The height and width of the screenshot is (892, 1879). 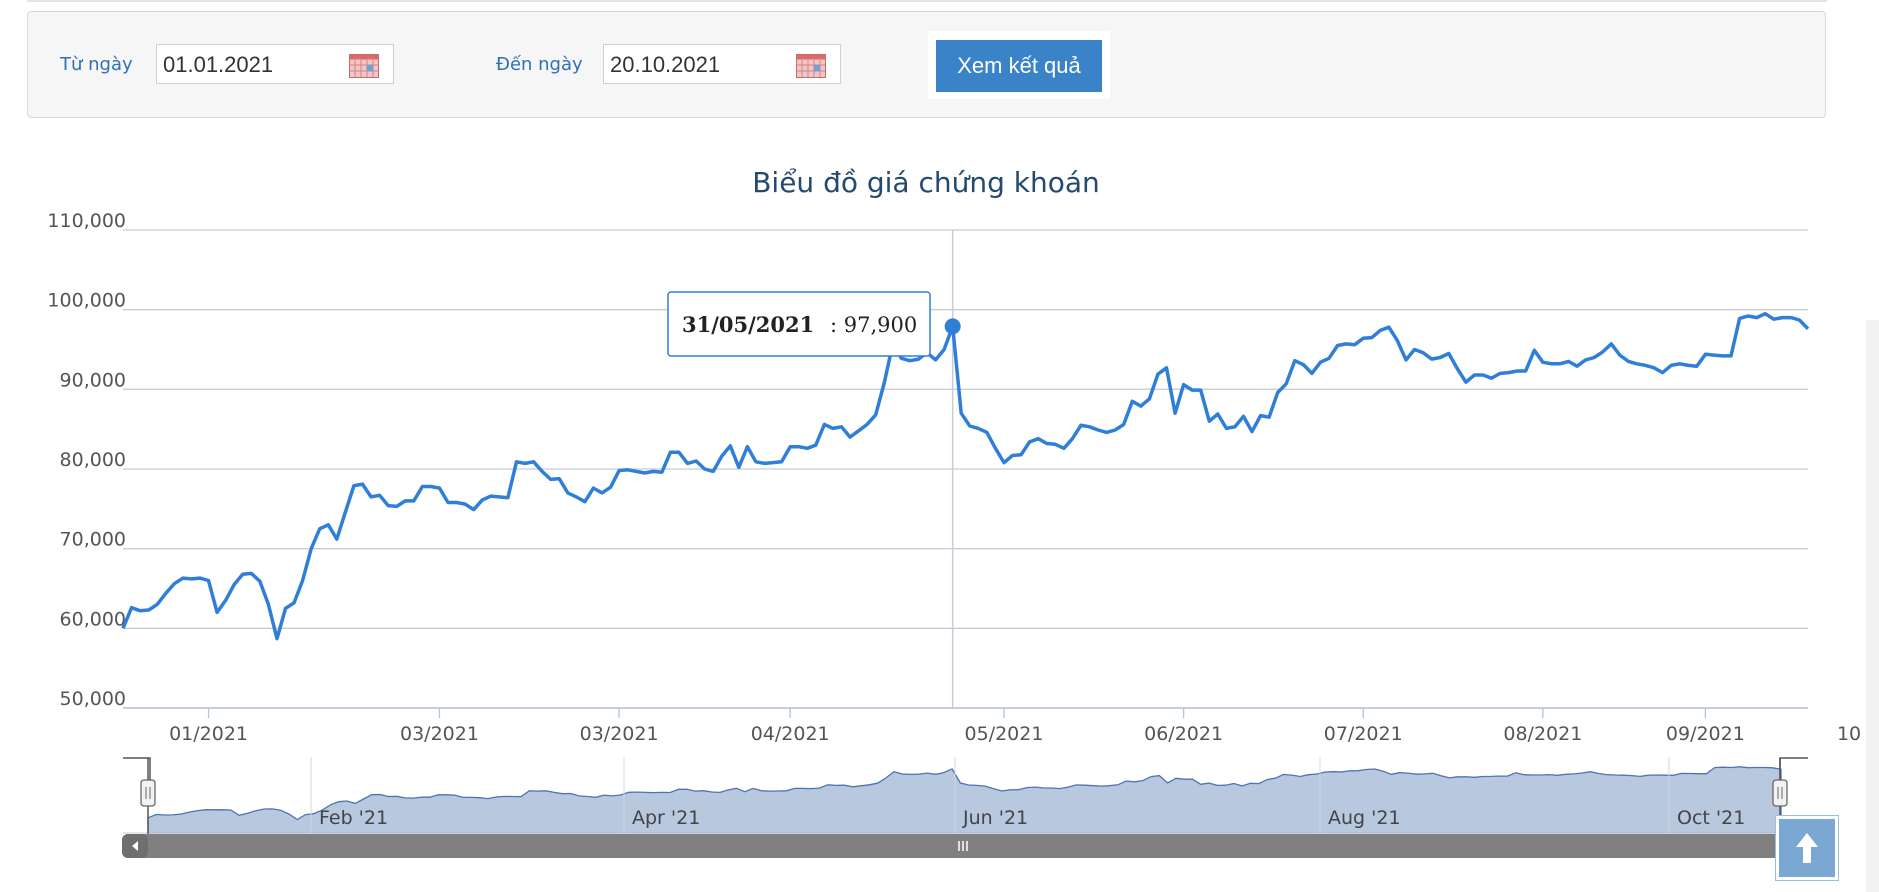 I want to click on to-date-label: Đến ngày, so click(x=539, y=64).